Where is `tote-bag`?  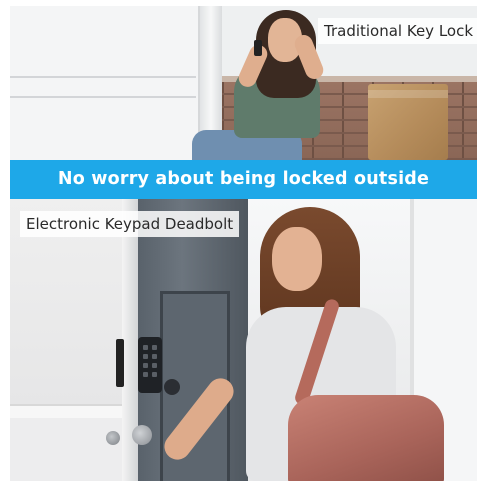
tote-bag is located at coordinates (366, 438).